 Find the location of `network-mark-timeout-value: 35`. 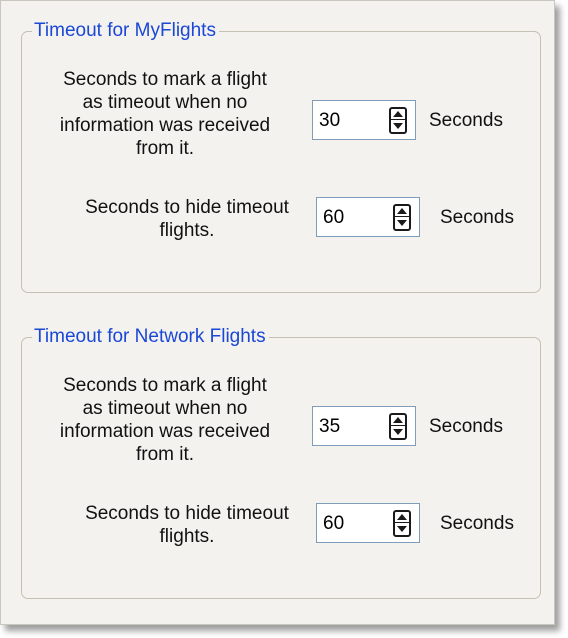

network-mark-timeout-value: 35 is located at coordinates (329, 427).